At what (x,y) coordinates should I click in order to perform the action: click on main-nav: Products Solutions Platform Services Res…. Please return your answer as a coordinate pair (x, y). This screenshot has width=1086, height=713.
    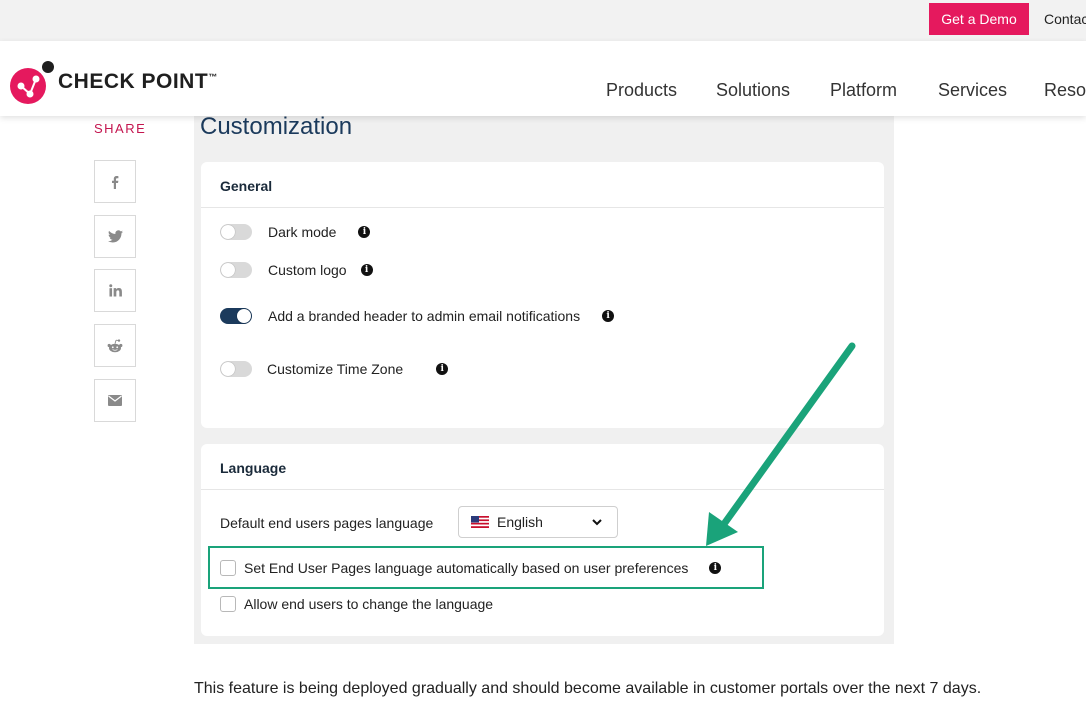
    Looking at the image, I should click on (846, 90).